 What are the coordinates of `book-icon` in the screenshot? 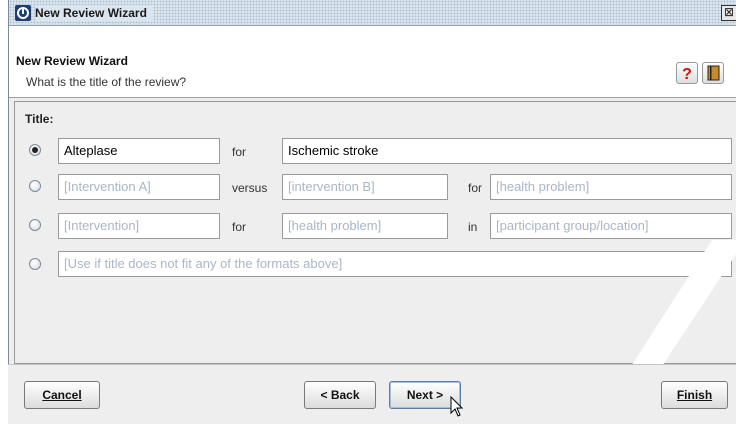 It's located at (713, 73).